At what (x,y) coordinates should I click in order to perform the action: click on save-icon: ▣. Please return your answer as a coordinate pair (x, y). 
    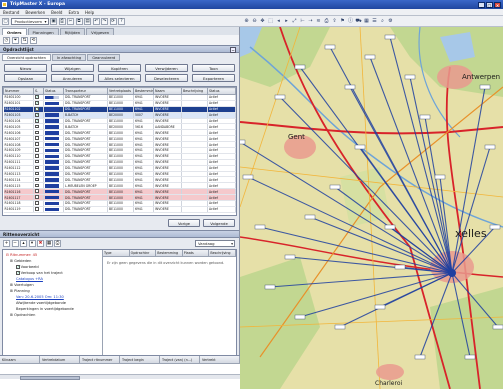
    Looking at the image, I should click on (53, 21).